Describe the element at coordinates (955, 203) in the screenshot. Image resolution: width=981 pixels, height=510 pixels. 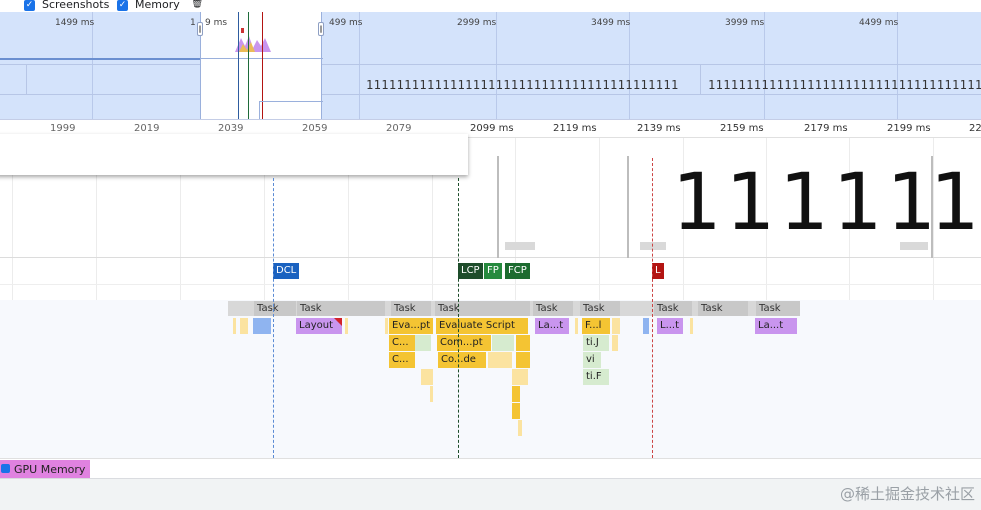
I see `screenshot-big-text: 1` at that location.